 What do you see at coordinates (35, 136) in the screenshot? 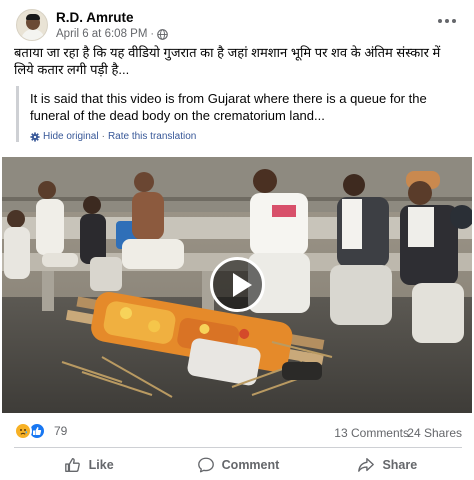
I see `gear-icon` at bounding box center [35, 136].